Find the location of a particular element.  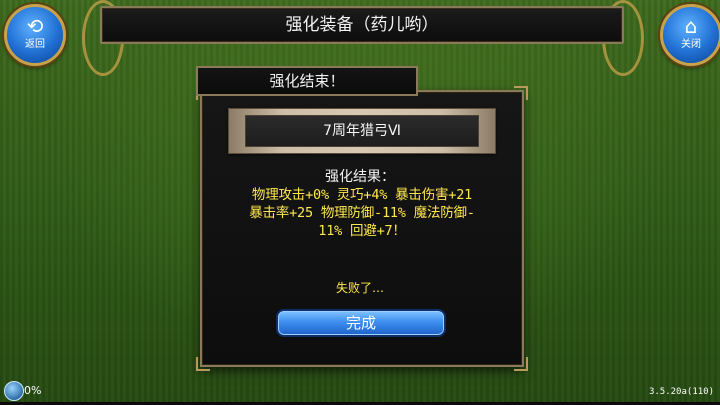

back-button-label: 返回 is located at coordinates (35, 44).